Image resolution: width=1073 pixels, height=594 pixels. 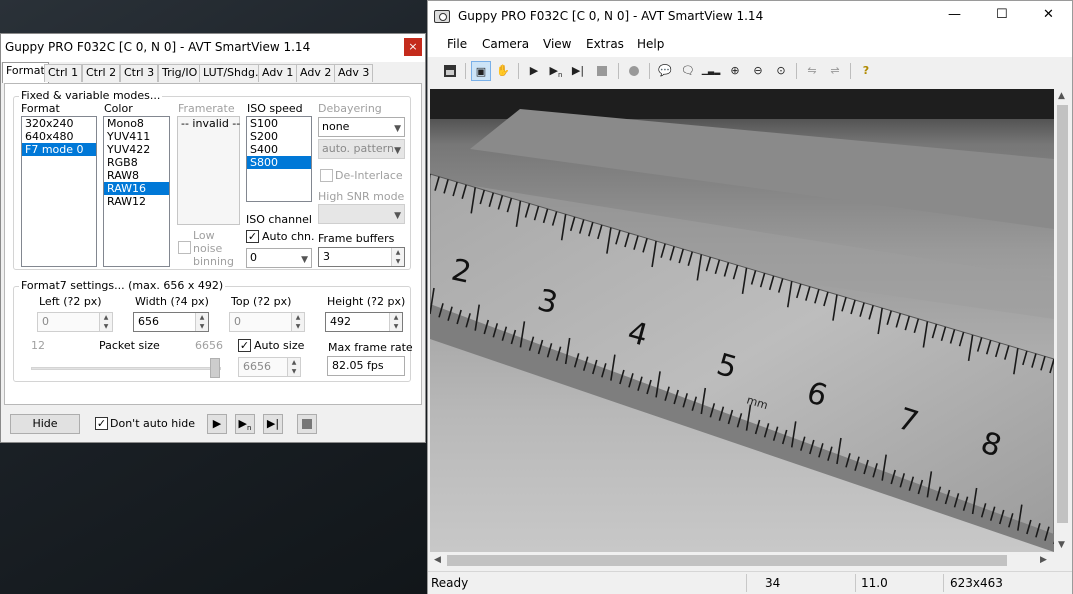 What do you see at coordinates (245, 424) in the screenshot?
I see `play-n-button: ▶n` at bounding box center [245, 424].